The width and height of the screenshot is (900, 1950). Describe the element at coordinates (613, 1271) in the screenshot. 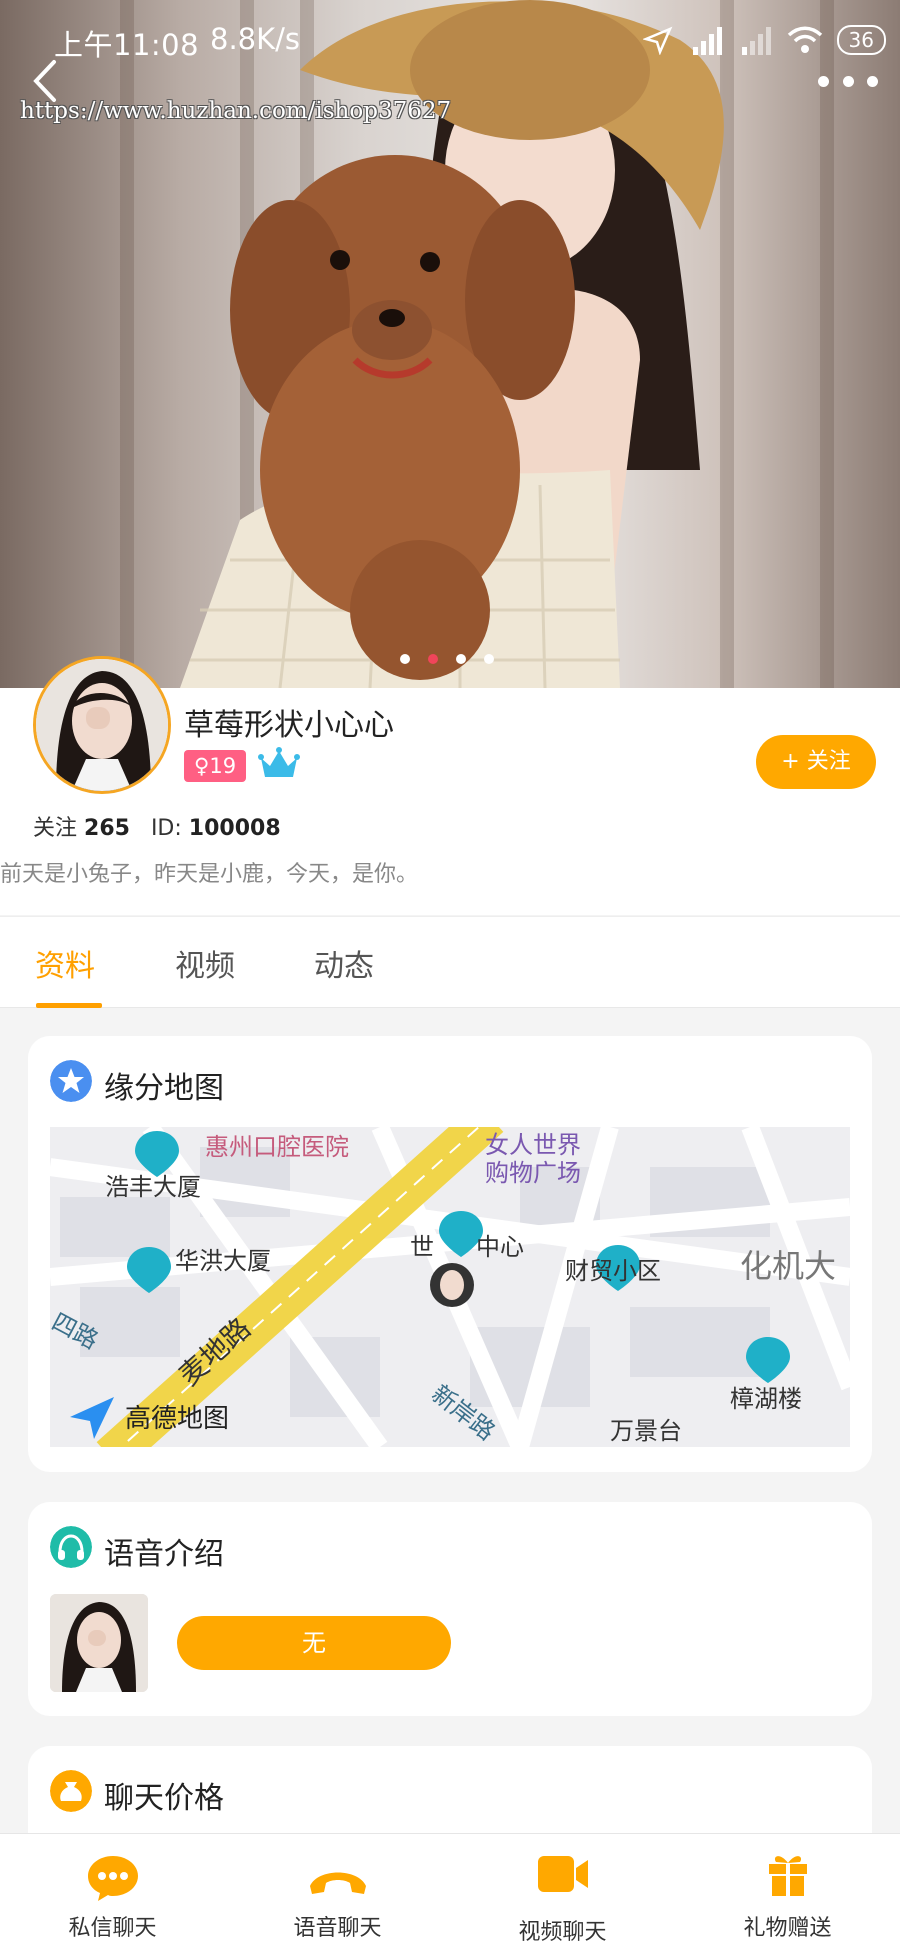

I see `map-label: 财贸小区` at that location.